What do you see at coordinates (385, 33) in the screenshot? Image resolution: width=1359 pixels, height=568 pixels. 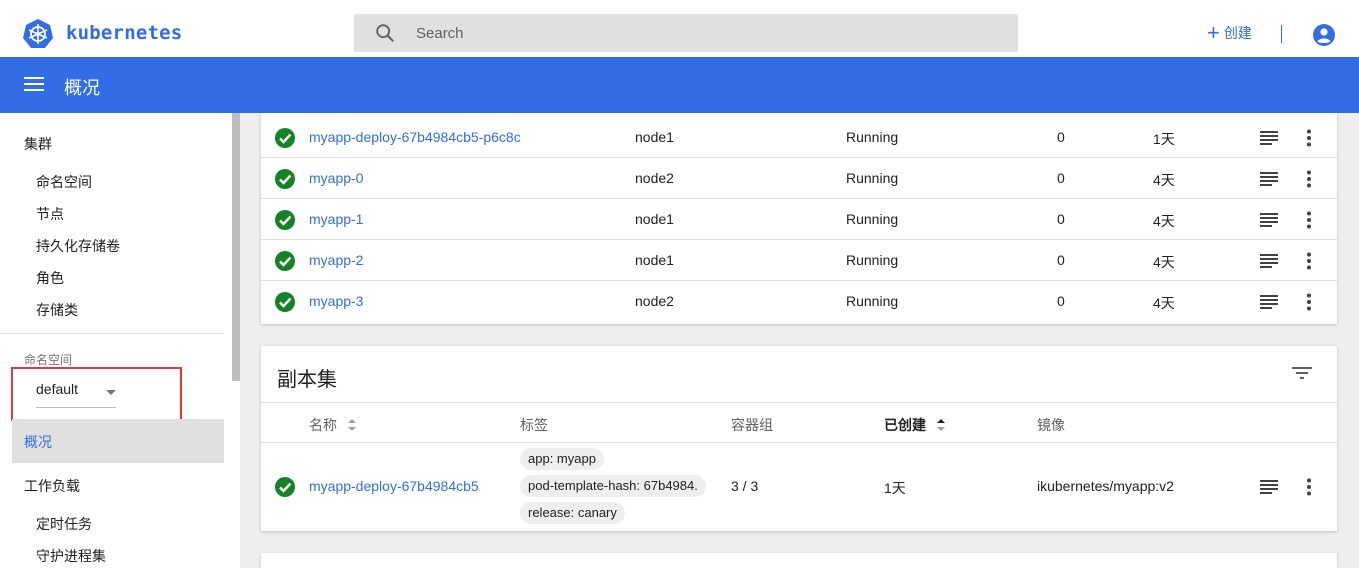 I see `search-icon` at bounding box center [385, 33].